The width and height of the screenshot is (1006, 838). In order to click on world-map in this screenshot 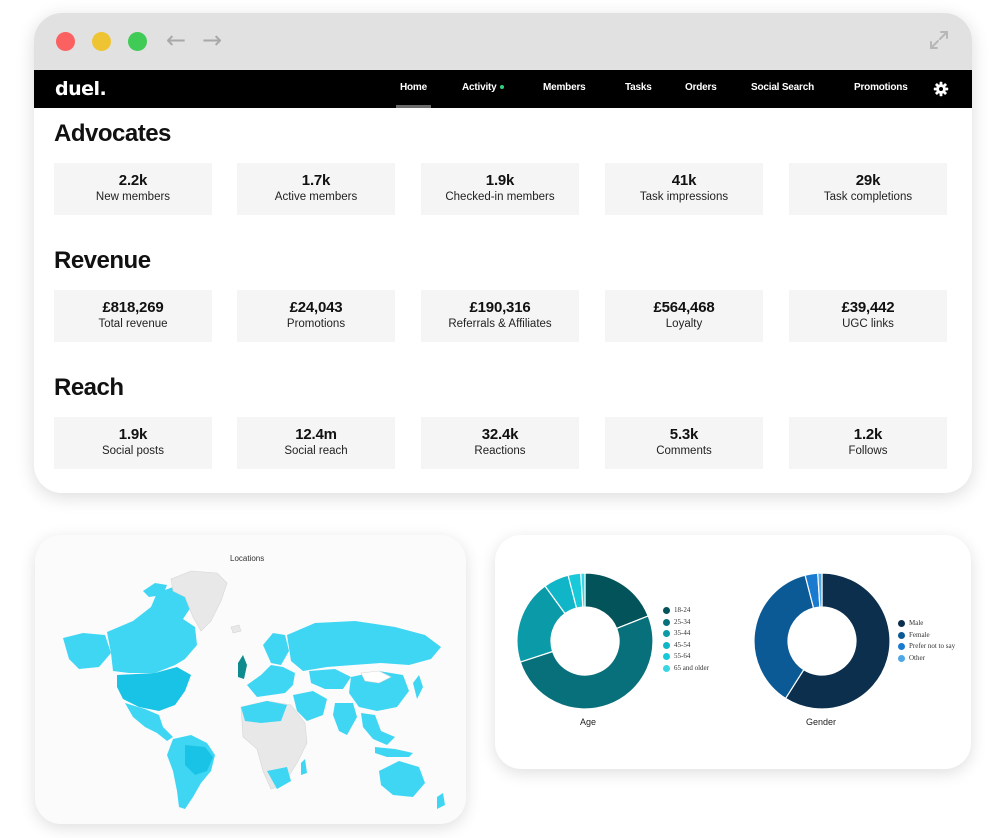, I will do `click(250, 679)`.